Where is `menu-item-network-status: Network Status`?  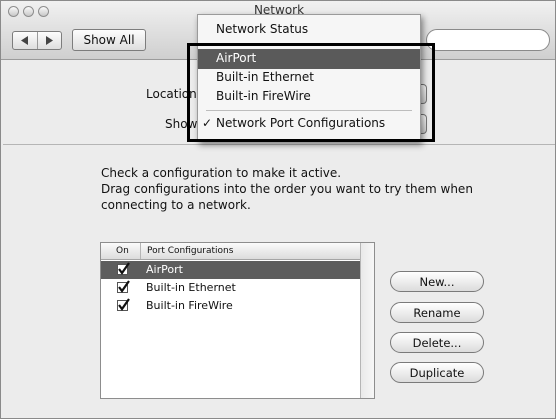 menu-item-network-status: Network Status is located at coordinates (309, 30).